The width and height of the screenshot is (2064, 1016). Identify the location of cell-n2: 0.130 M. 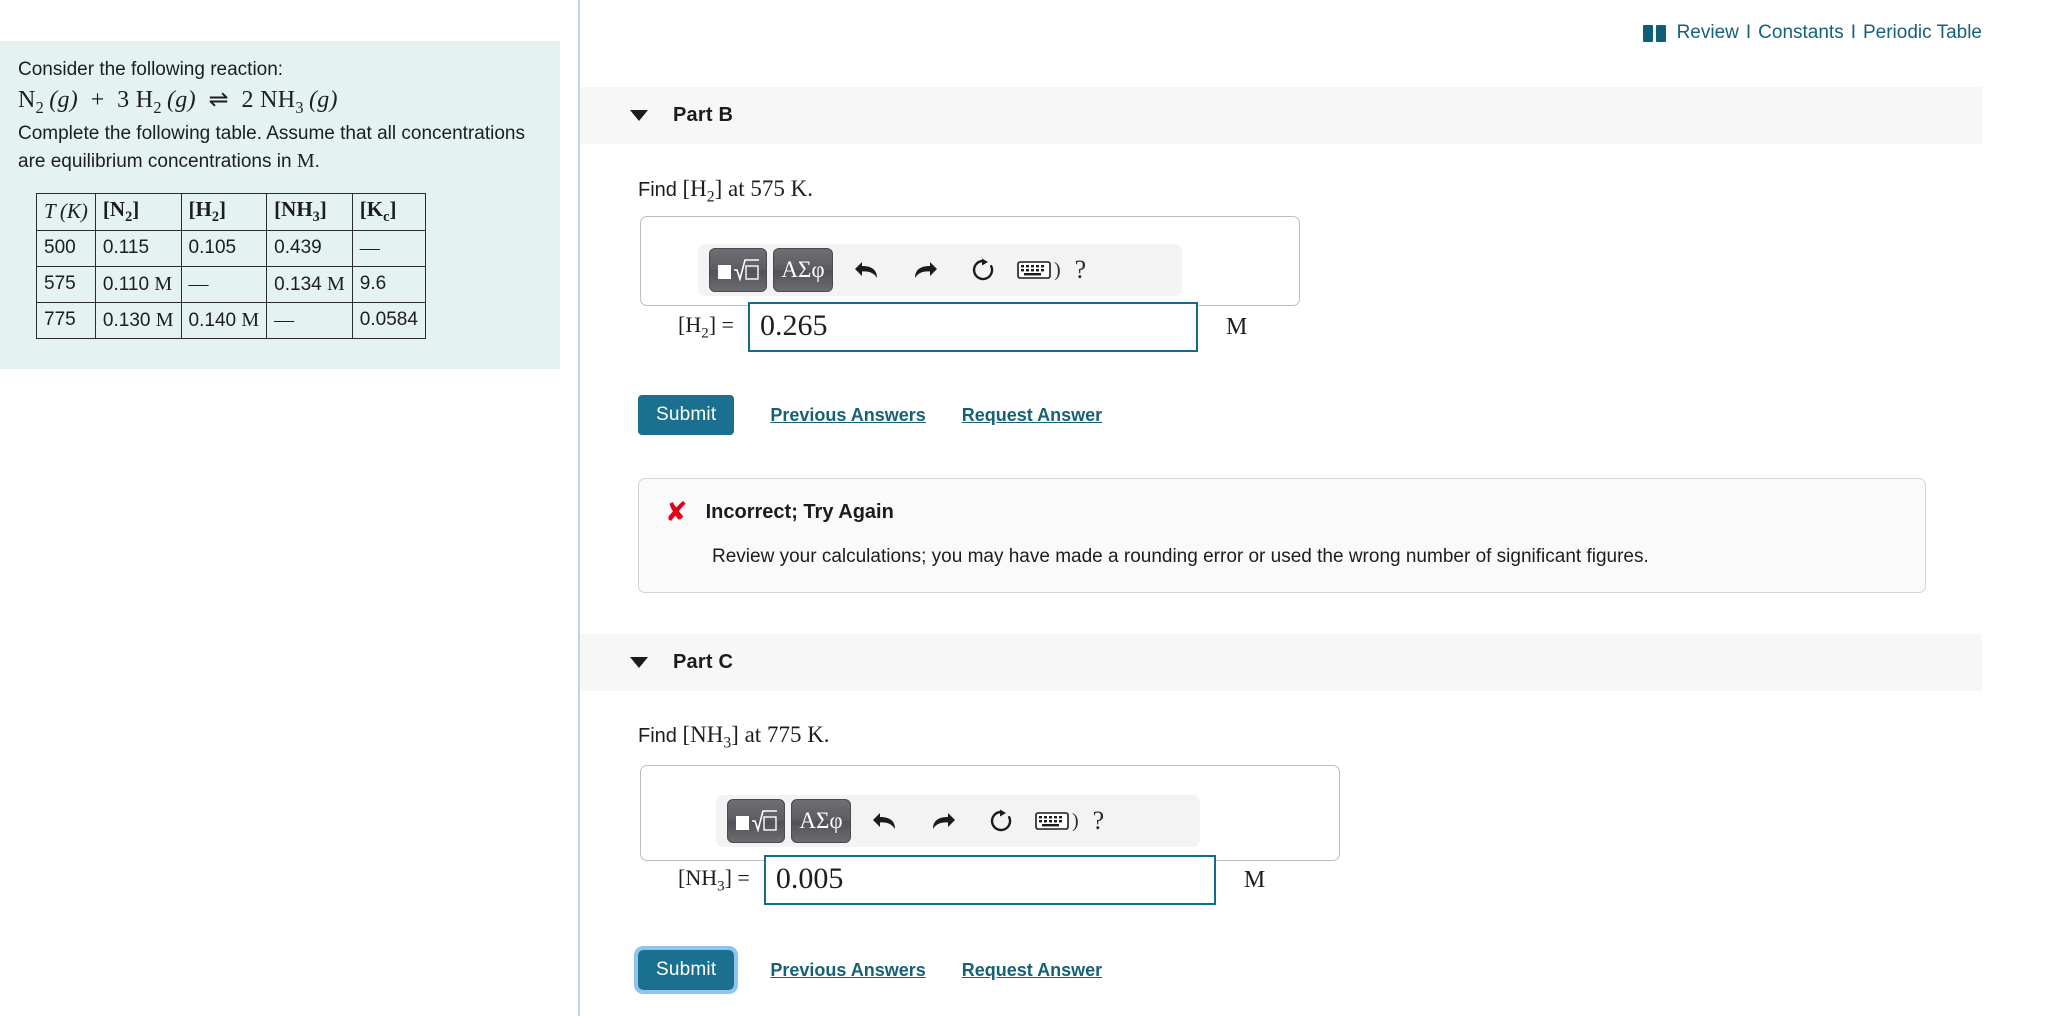
(138, 321).